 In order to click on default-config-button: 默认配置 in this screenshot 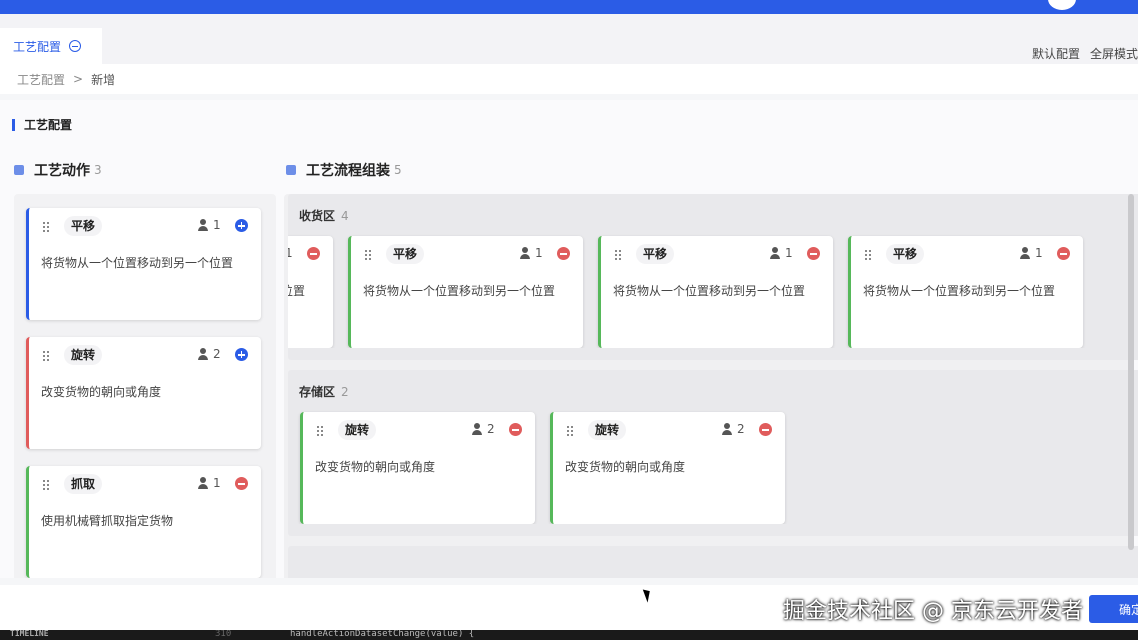, I will do `click(1056, 53)`.